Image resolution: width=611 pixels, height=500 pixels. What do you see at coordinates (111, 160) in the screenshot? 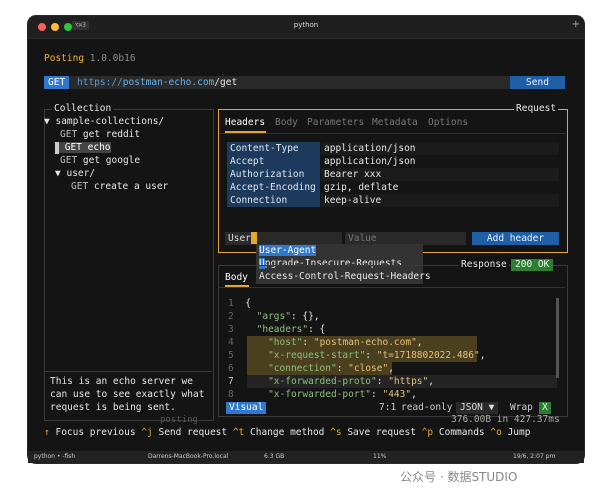
I see `tree-item-label: get google` at bounding box center [111, 160].